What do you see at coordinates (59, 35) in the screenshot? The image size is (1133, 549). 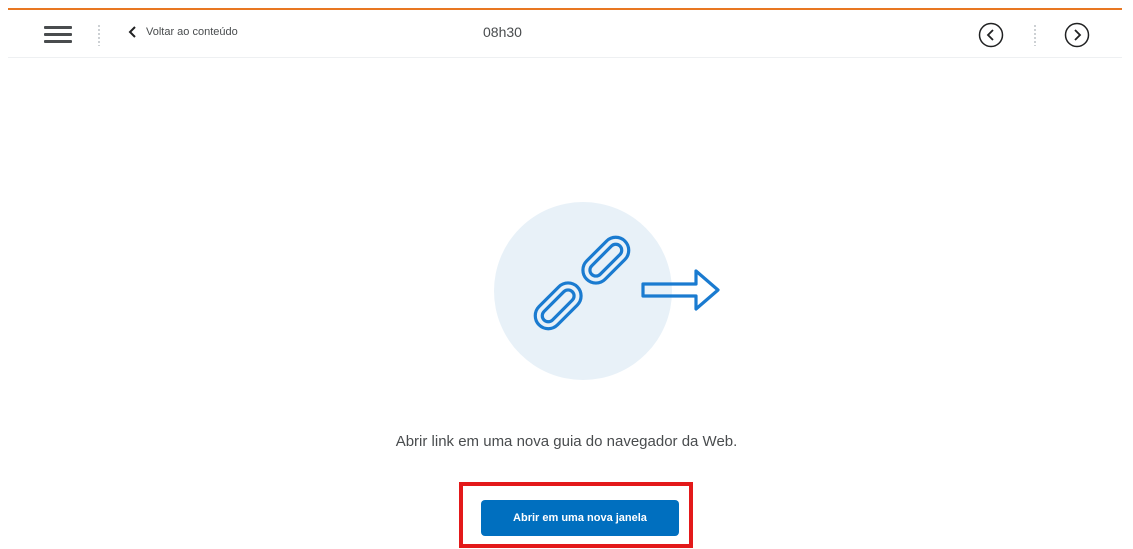 I see `hamburger-menu-icon` at bounding box center [59, 35].